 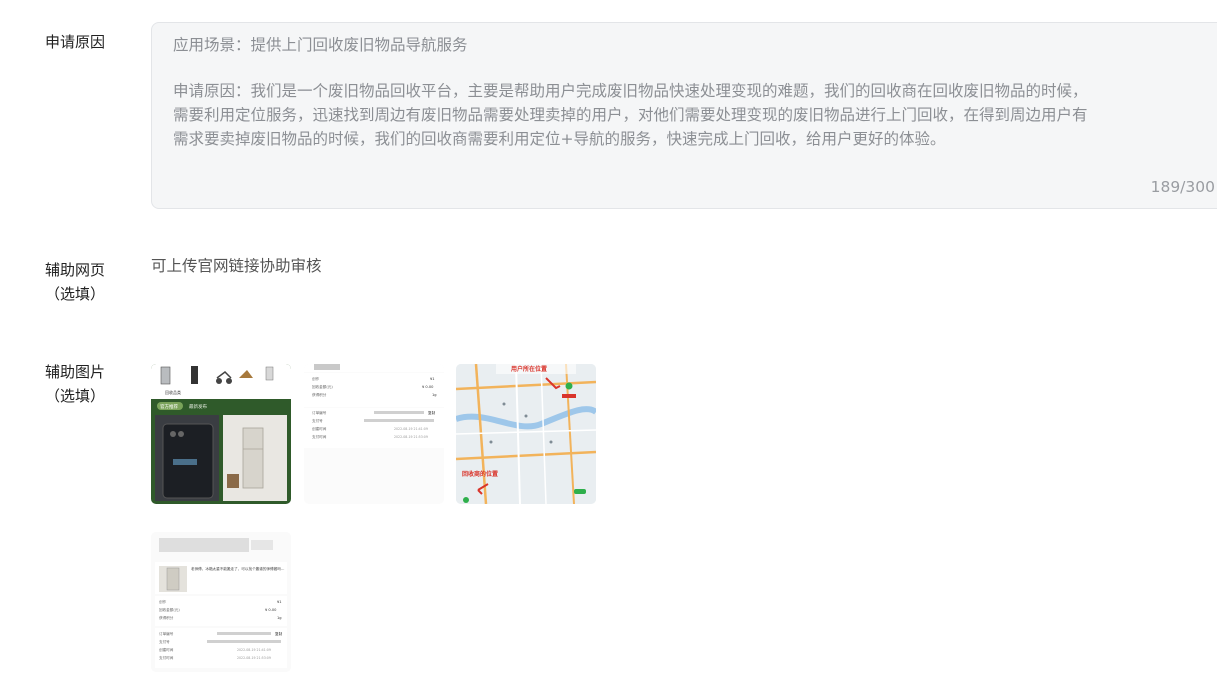 What do you see at coordinates (319, 394) in the screenshot?
I see `thumb2-row2-label: 获得积分` at bounding box center [319, 394].